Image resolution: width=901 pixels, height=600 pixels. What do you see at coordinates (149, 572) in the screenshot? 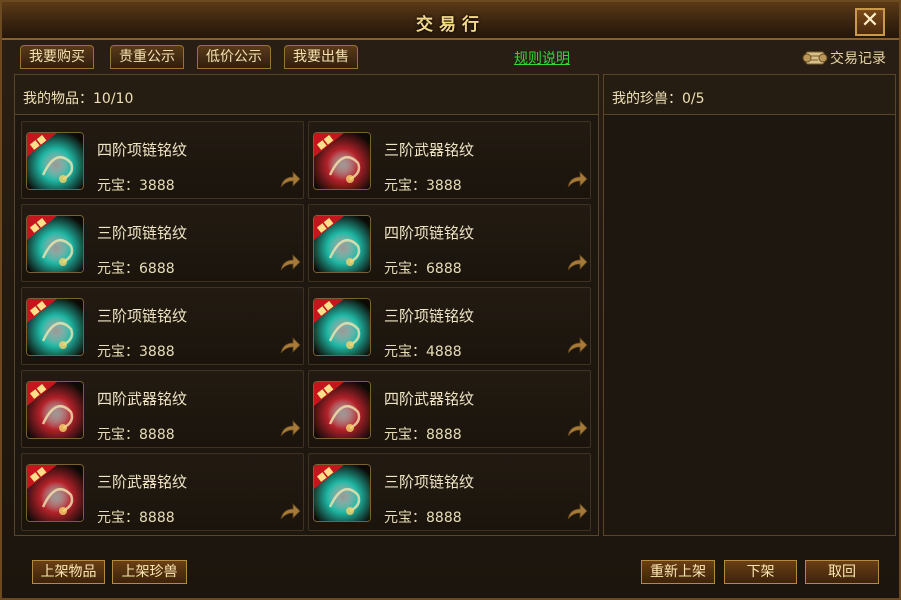
I see `list-pet-button: 上架珍兽` at bounding box center [149, 572].